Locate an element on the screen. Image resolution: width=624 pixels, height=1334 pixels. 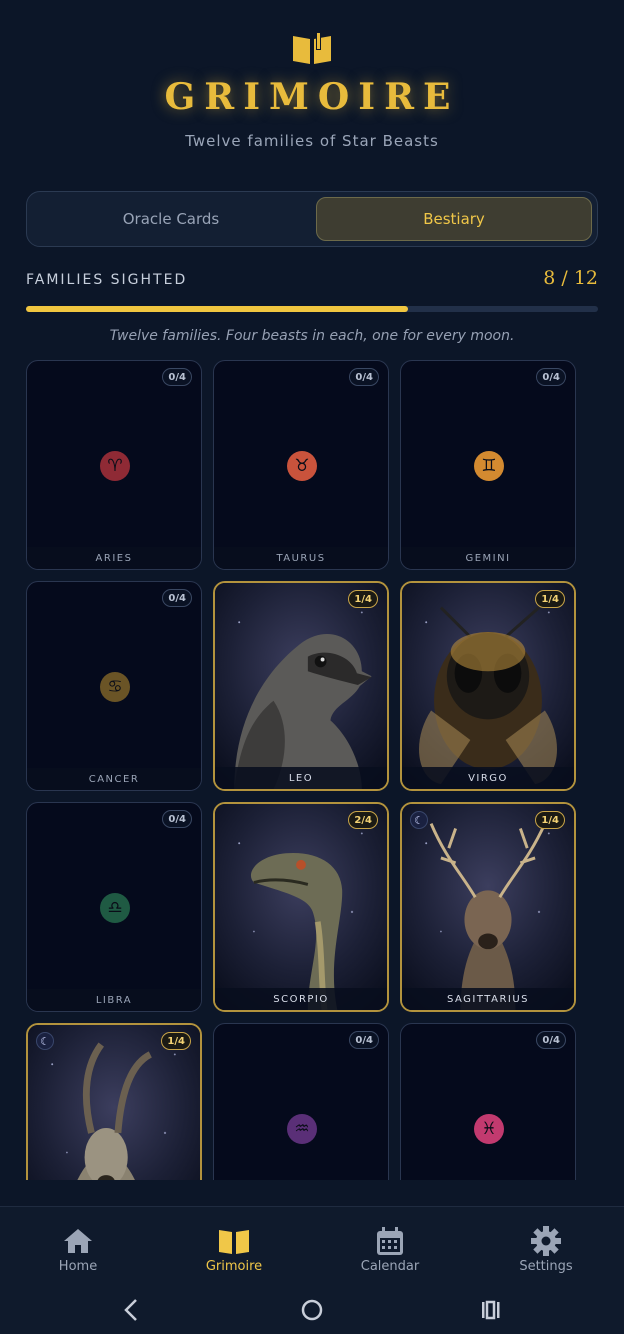
family-card-aquarius: ♒0/4AQUARIUS is located at coordinates (301, 1101).